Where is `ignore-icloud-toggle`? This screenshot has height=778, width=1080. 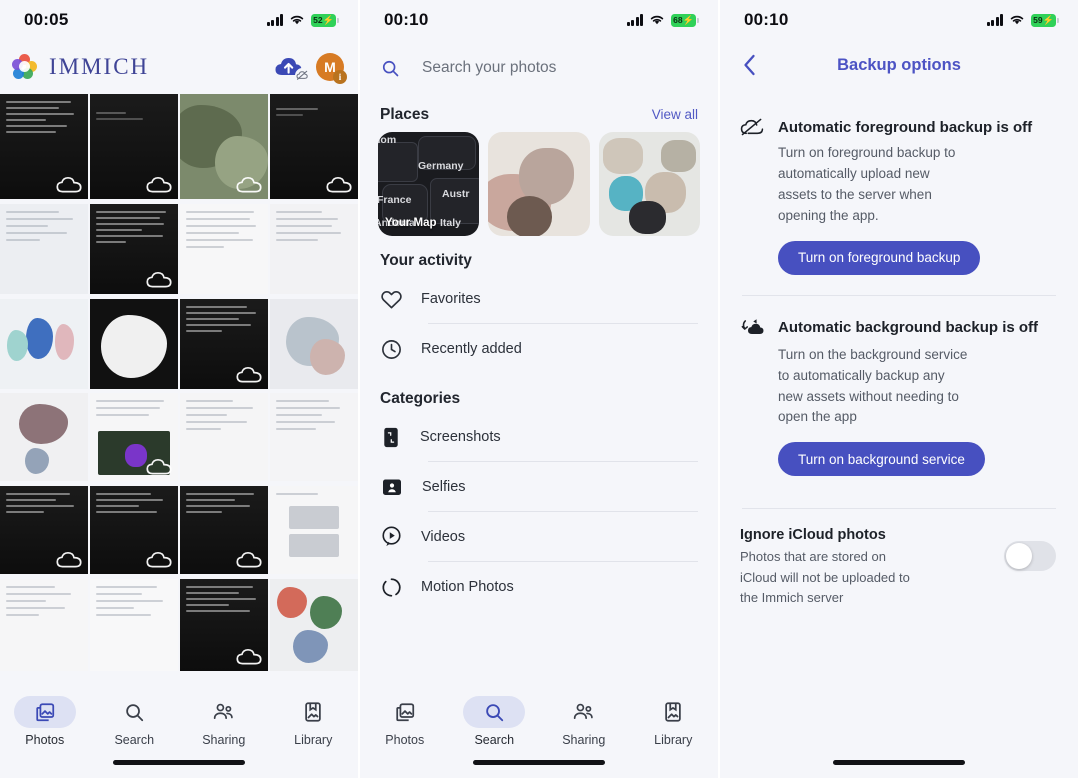
ignore-icloud-toggle is located at coordinates (1030, 556).